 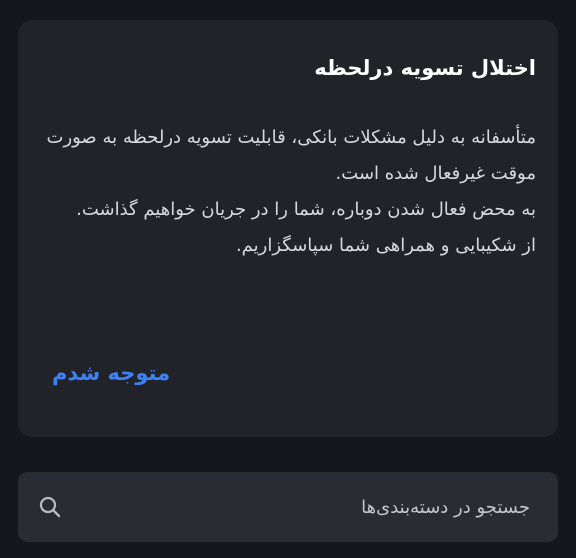 What do you see at coordinates (310, 507) in the screenshot?
I see `search-input` at bounding box center [310, 507].